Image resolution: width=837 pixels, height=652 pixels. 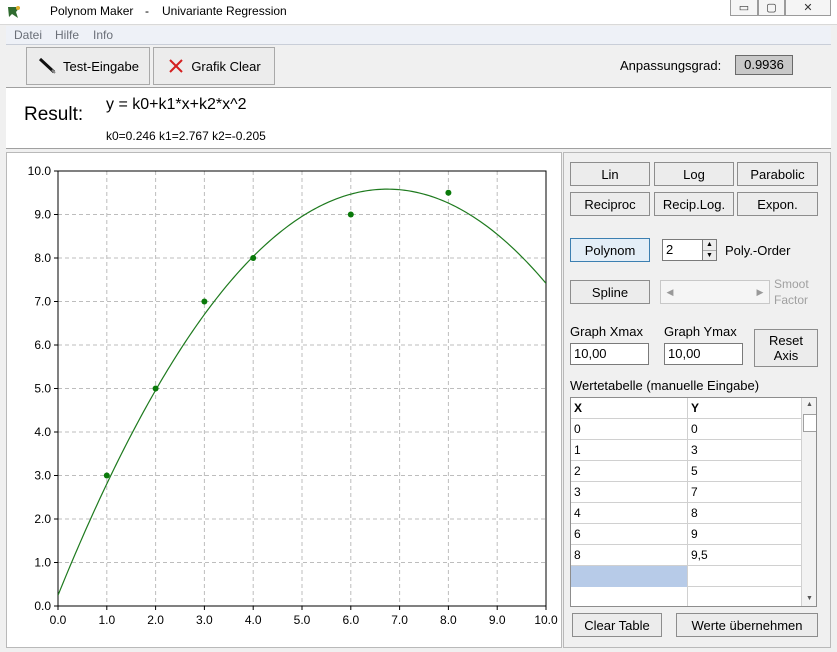 What do you see at coordinates (448, 620) in the screenshot?
I see `x-tick-label: 8.0` at bounding box center [448, 620].